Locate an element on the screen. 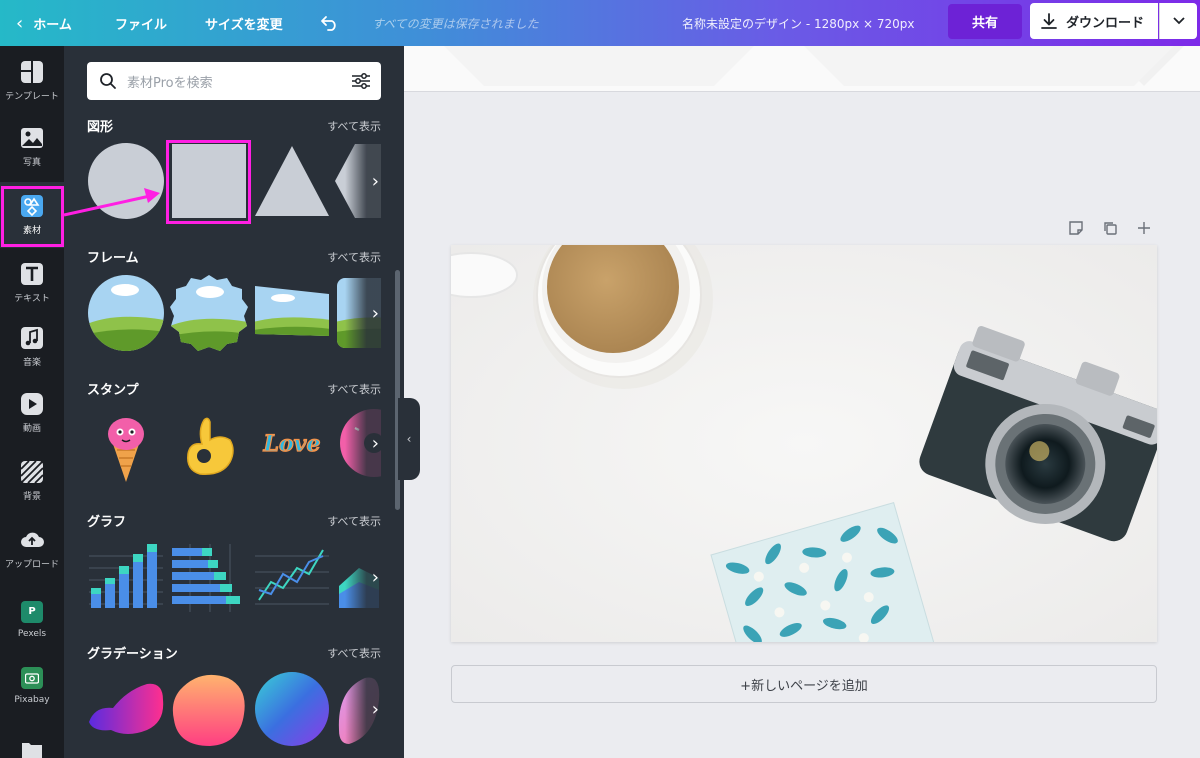  square-highlight-box is located at coordinates (208, 182).